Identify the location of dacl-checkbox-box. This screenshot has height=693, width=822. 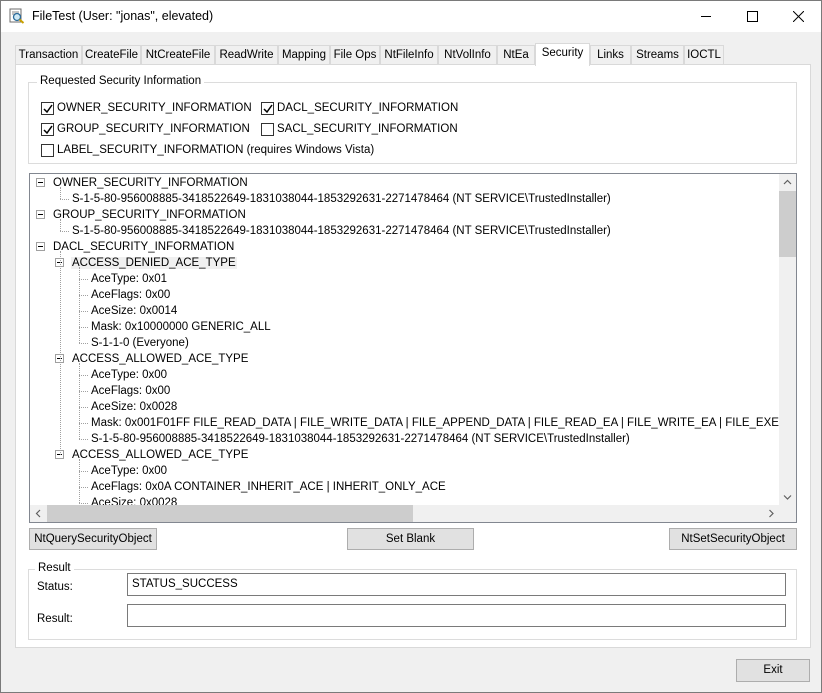
(267, 108).